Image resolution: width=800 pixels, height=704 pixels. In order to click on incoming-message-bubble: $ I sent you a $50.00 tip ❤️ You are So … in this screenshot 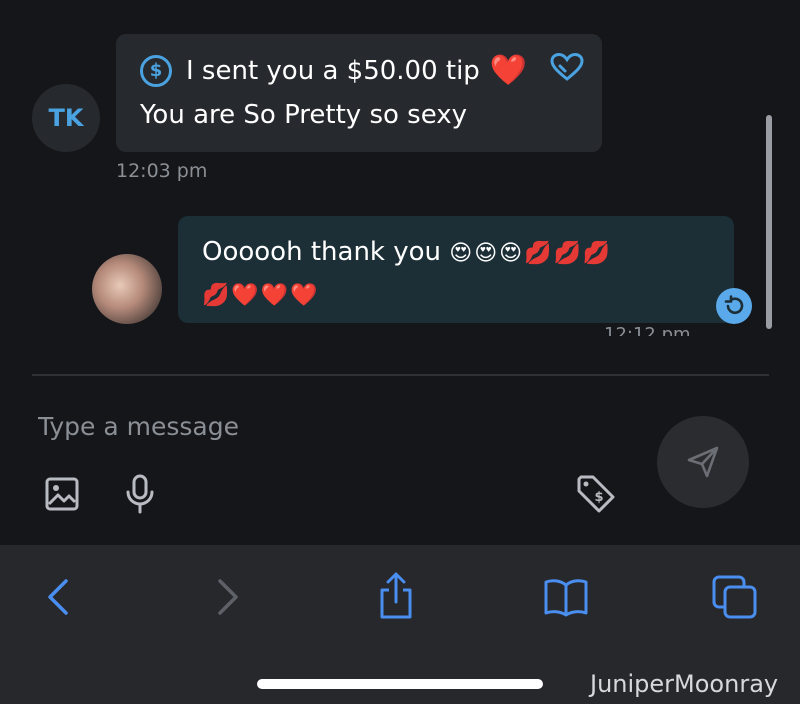, I will do `click(359, 93)`.